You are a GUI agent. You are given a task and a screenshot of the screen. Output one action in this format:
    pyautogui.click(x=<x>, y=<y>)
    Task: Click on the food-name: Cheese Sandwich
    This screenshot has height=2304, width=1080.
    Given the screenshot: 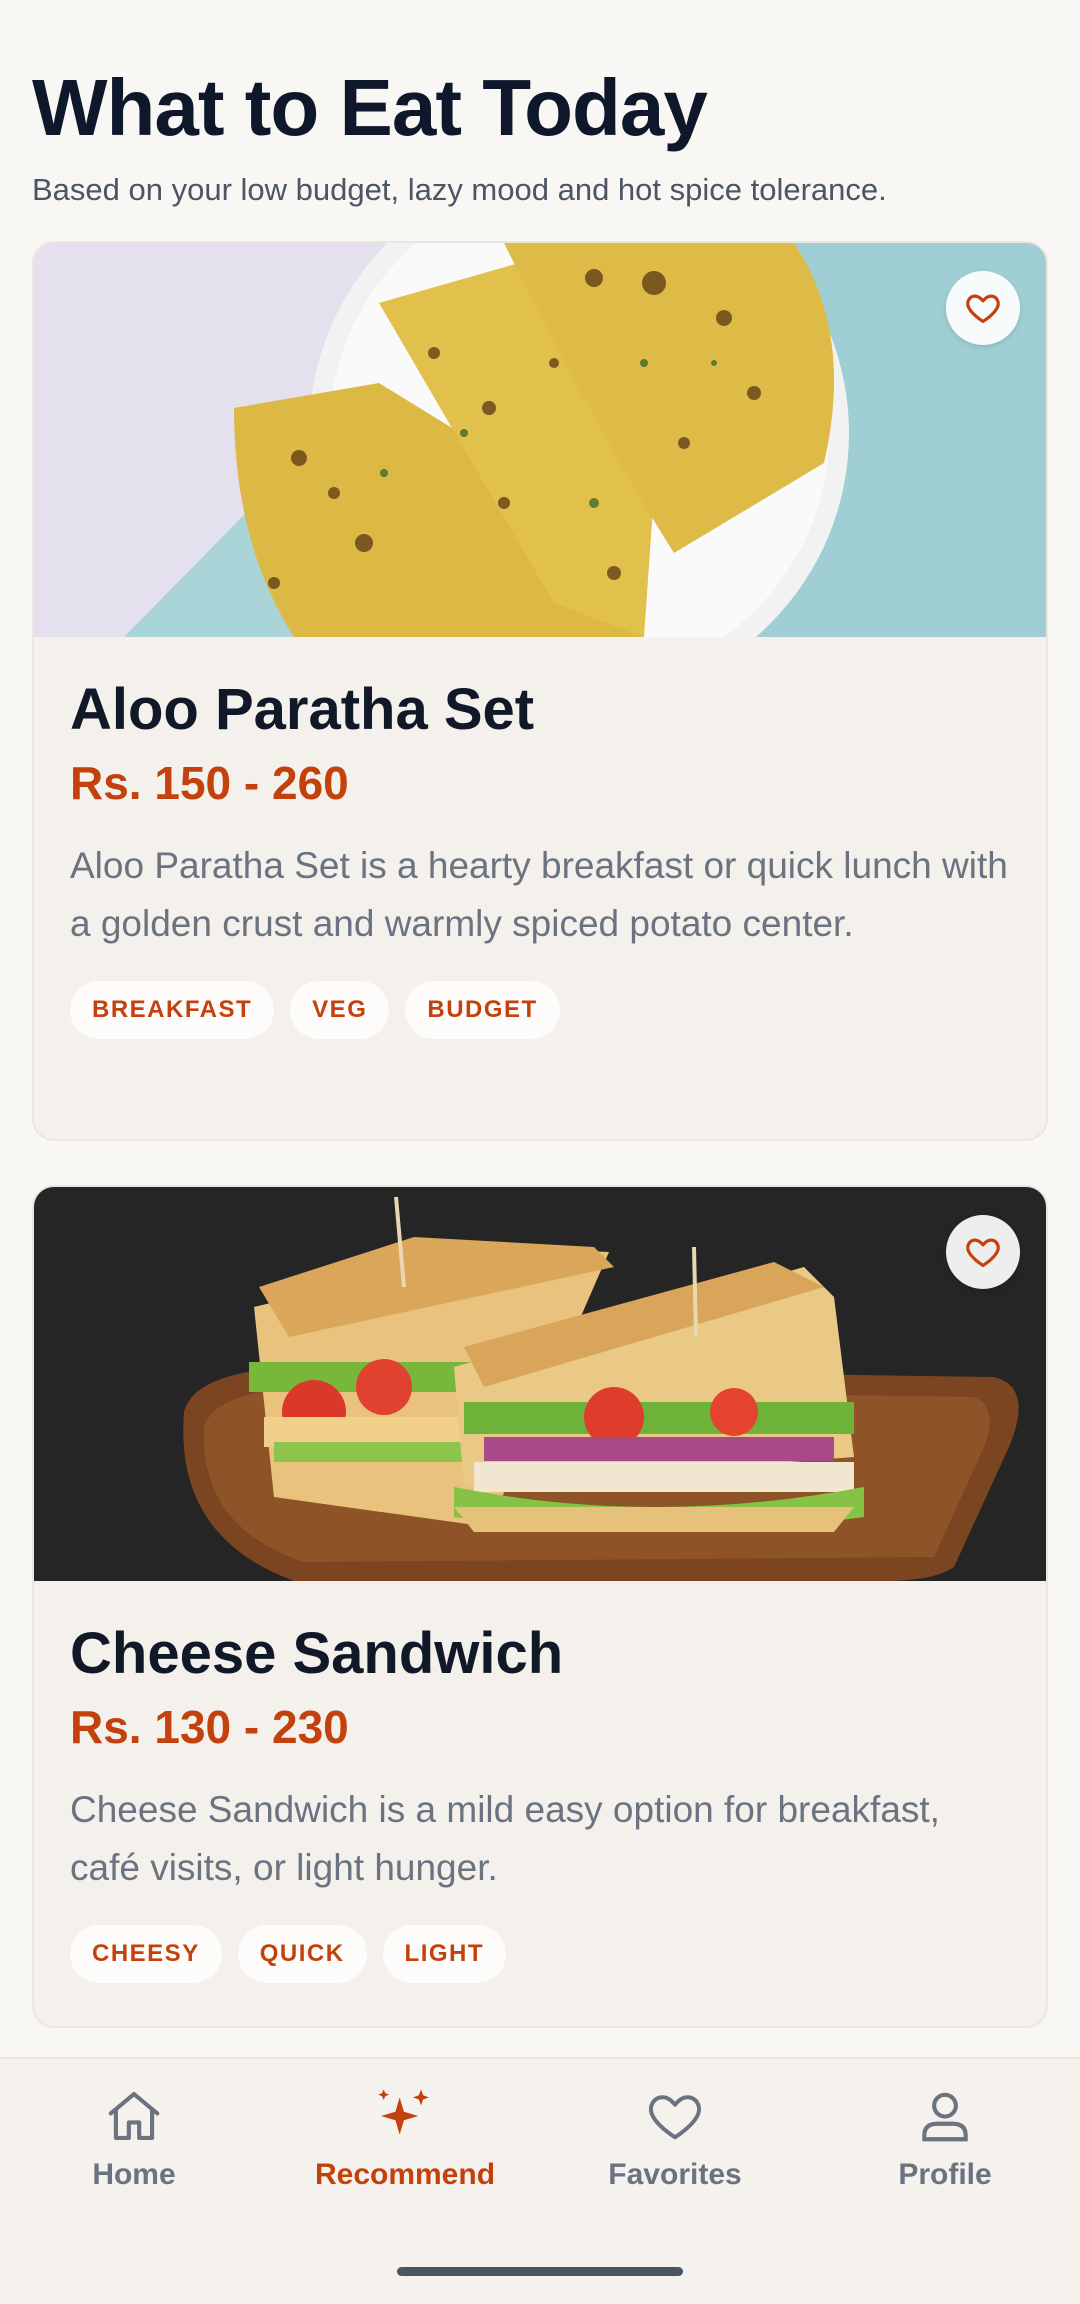 What is the action you would take?
    pyautogui.click(x=317, y=1653)
    